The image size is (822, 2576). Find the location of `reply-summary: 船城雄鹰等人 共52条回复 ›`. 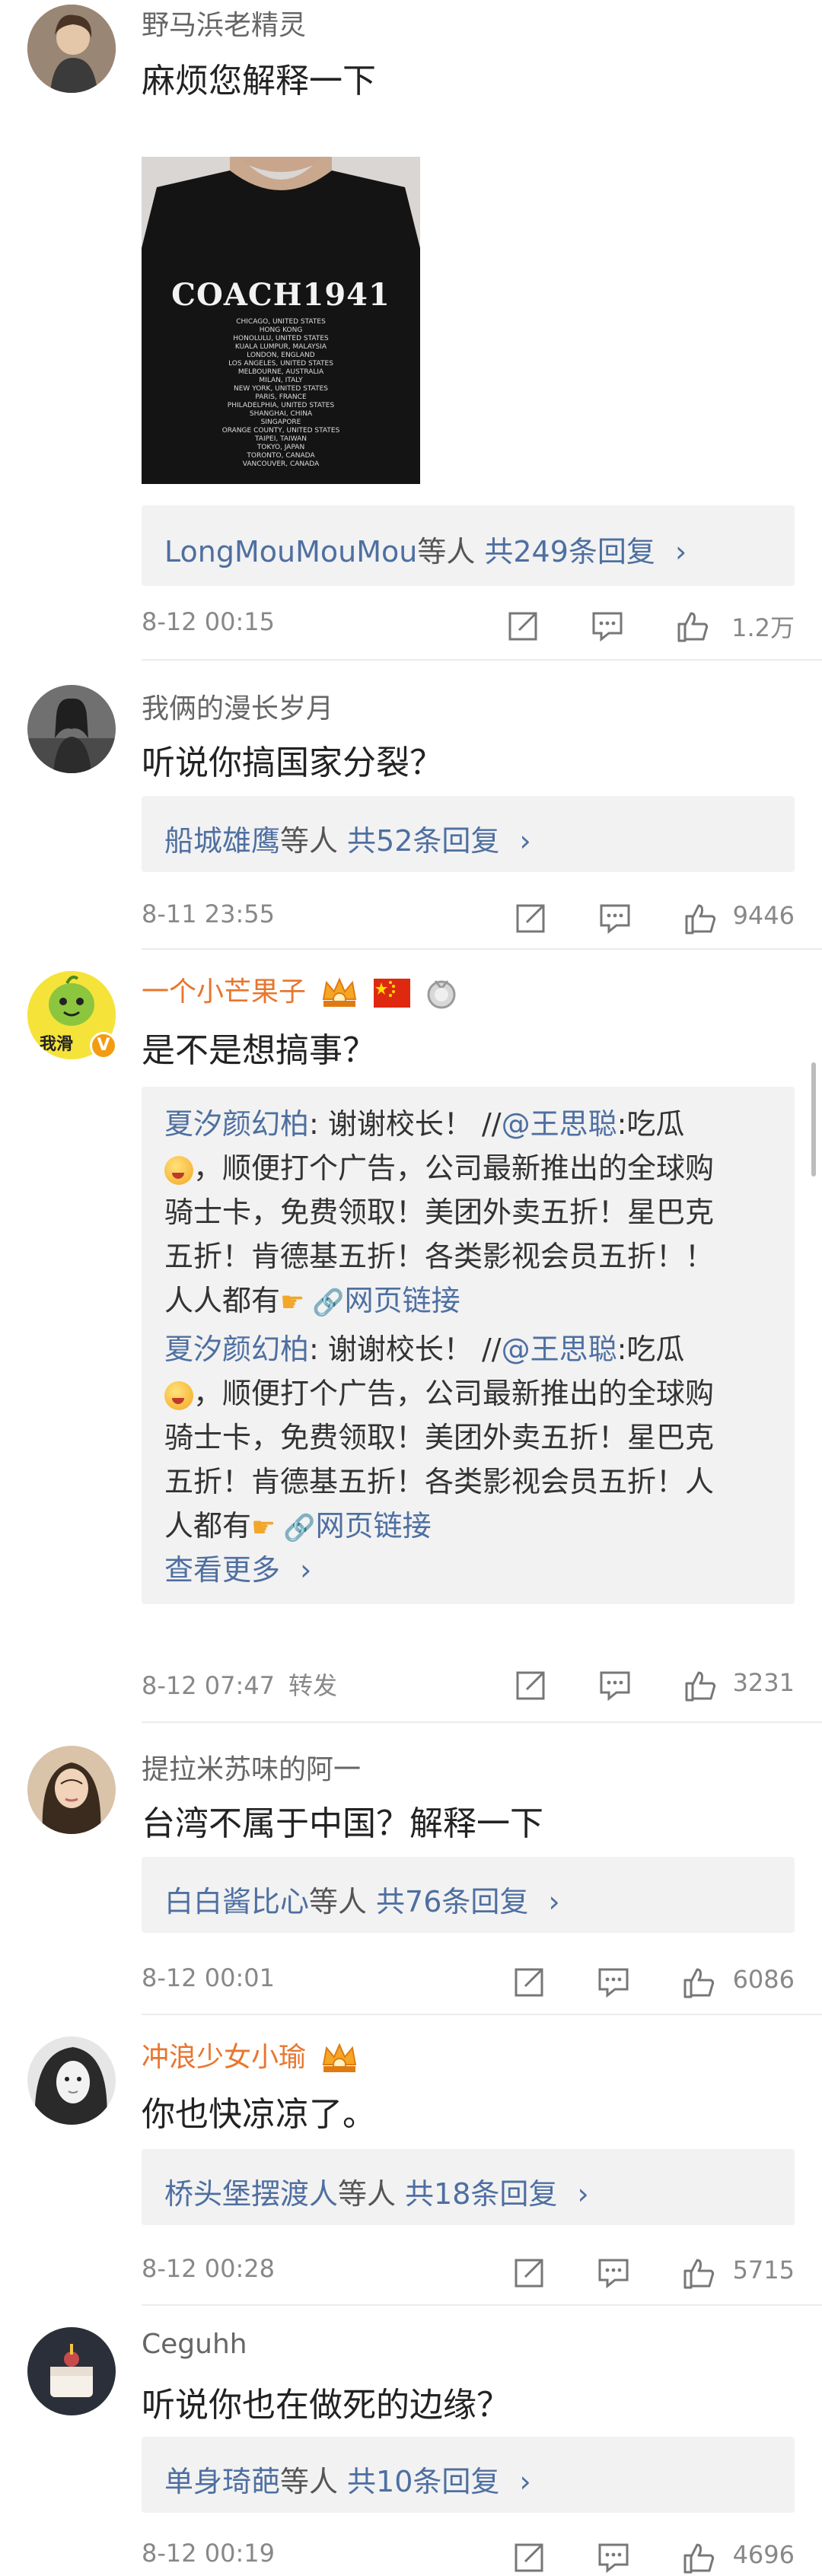

reply-summary: 船城雄鹰等人 共52条回复 › is located at coordinates (468, 834).